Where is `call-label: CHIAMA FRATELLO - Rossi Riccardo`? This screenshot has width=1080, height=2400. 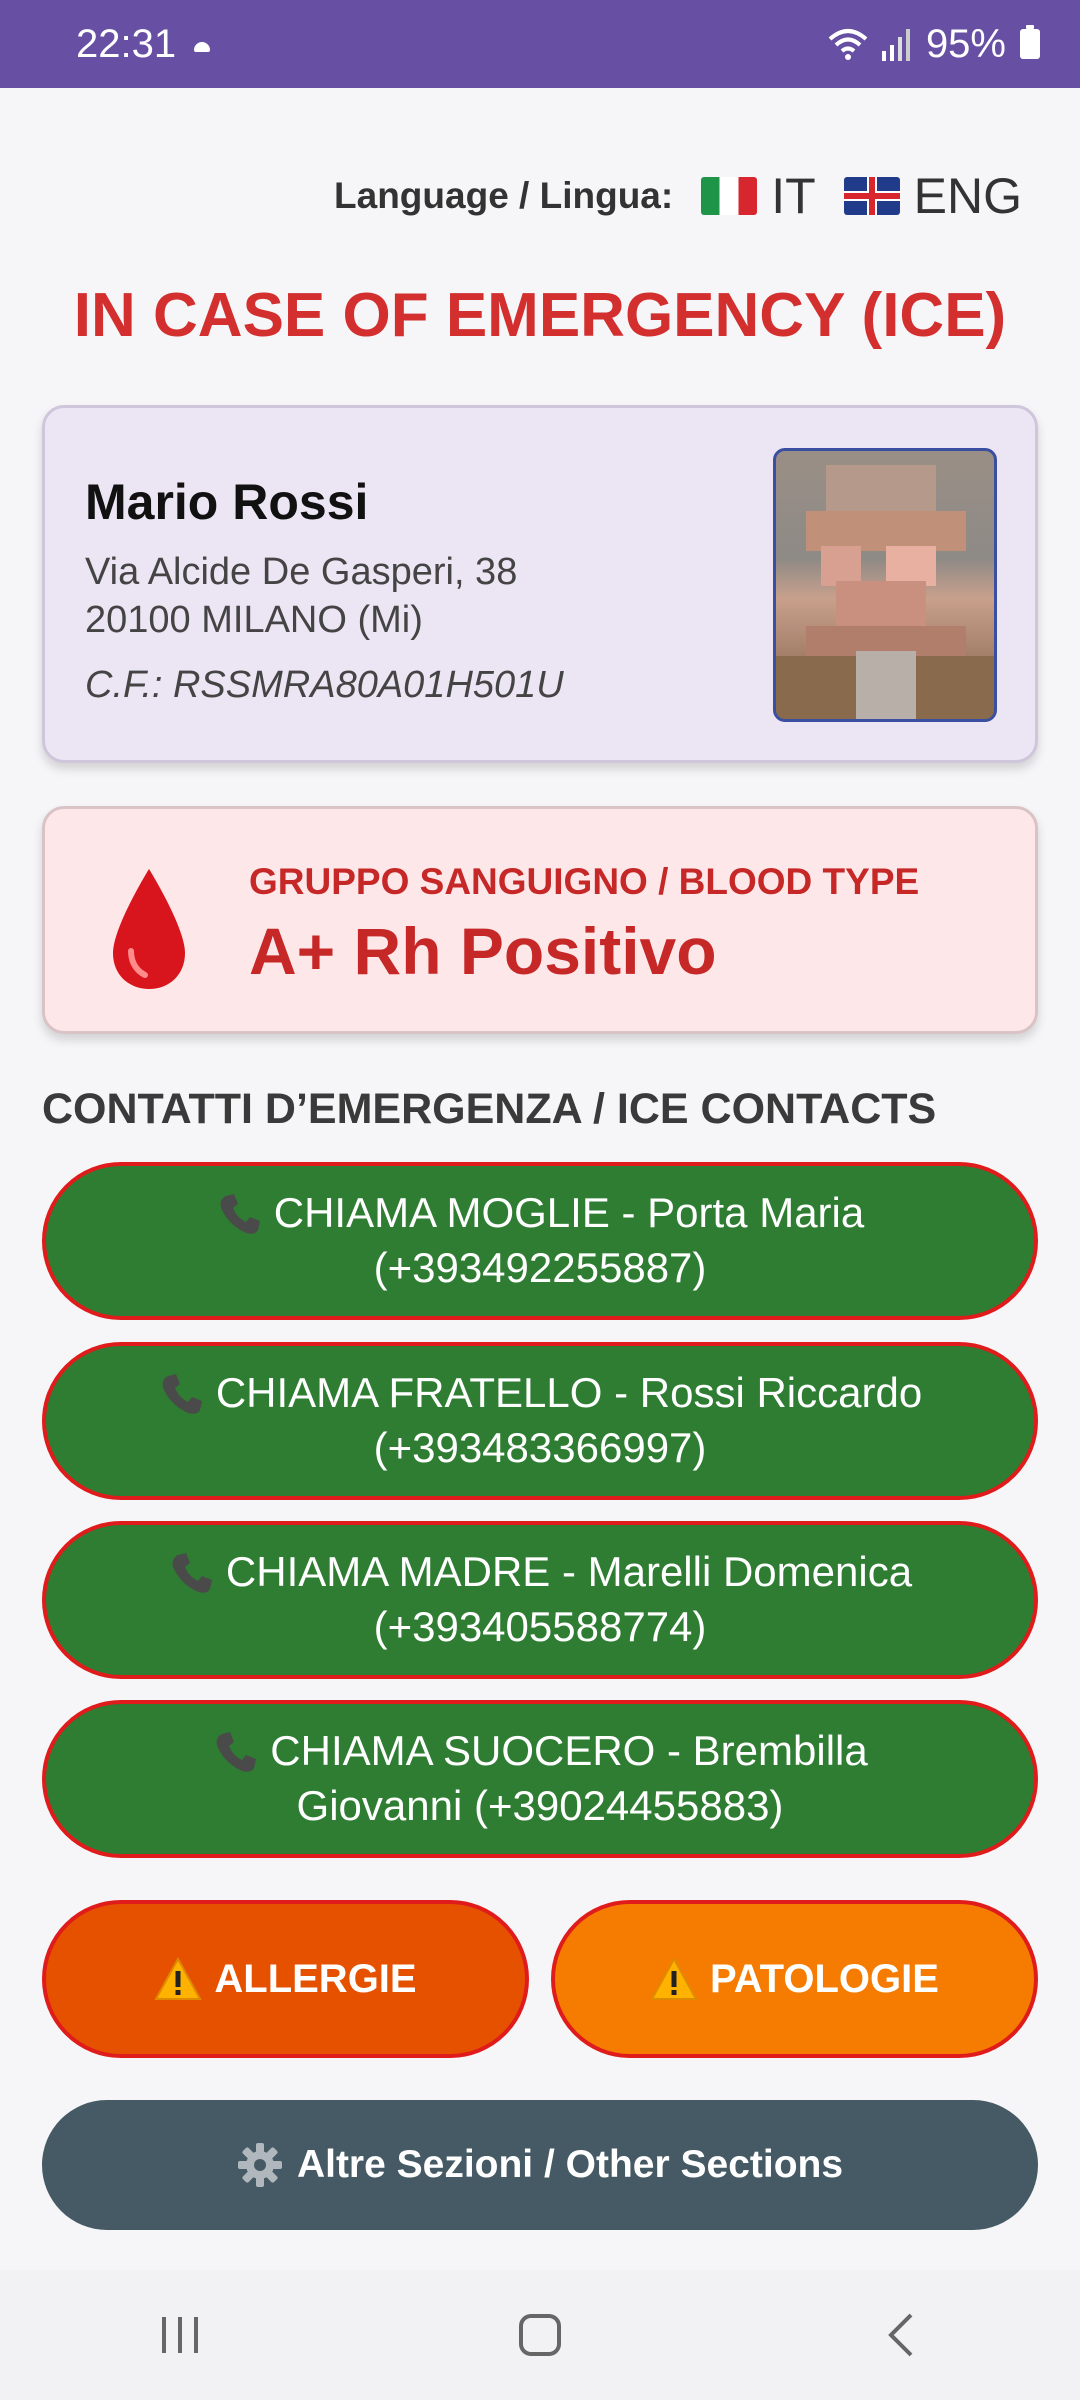 call-label: CHIAMA FRATELLO - Rossi Riccardo is located at coordinates (569, 1393).